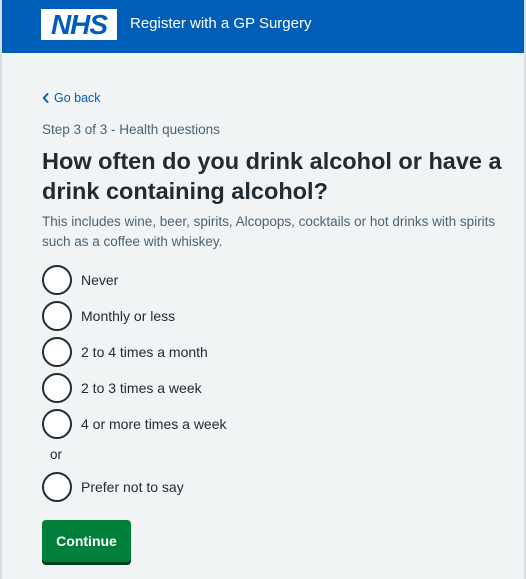 This screenshot has height=579, width=526. I want to click on radio-label: Never, so click(100, 280).